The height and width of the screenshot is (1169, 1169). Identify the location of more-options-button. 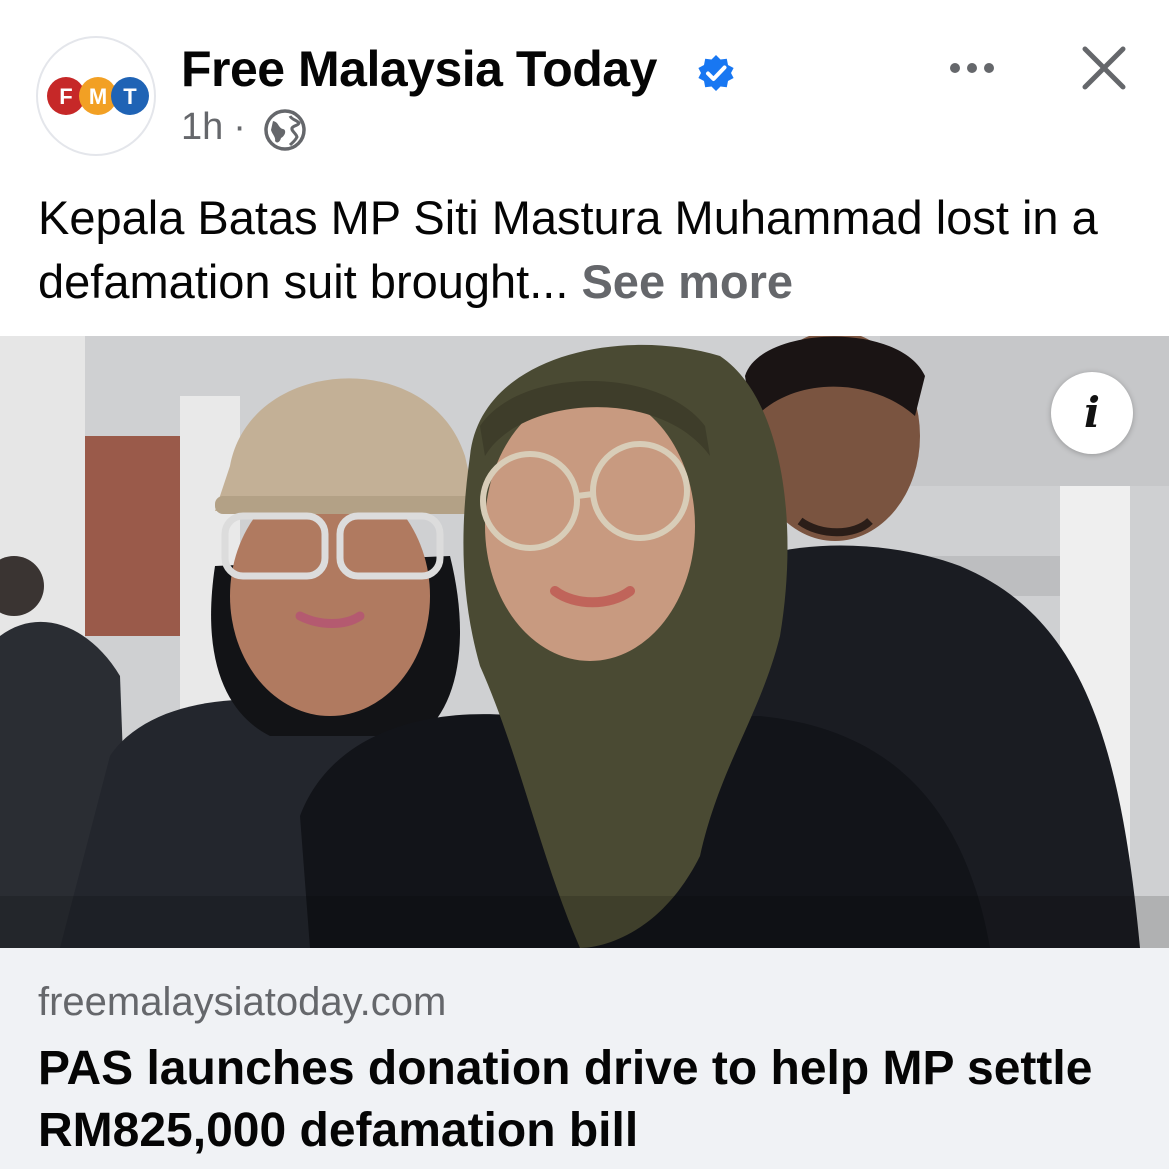
(972, 68).